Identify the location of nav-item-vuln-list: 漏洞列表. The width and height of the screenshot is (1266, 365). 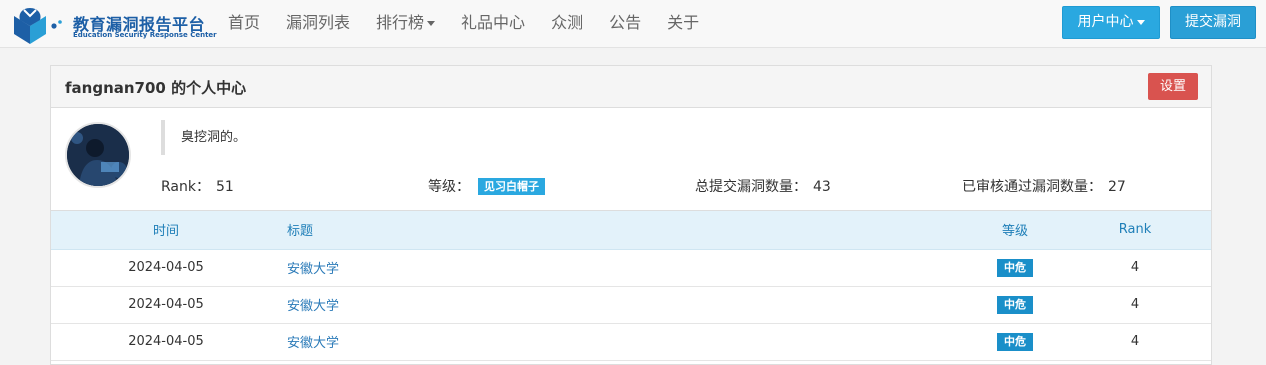
(324, 24).